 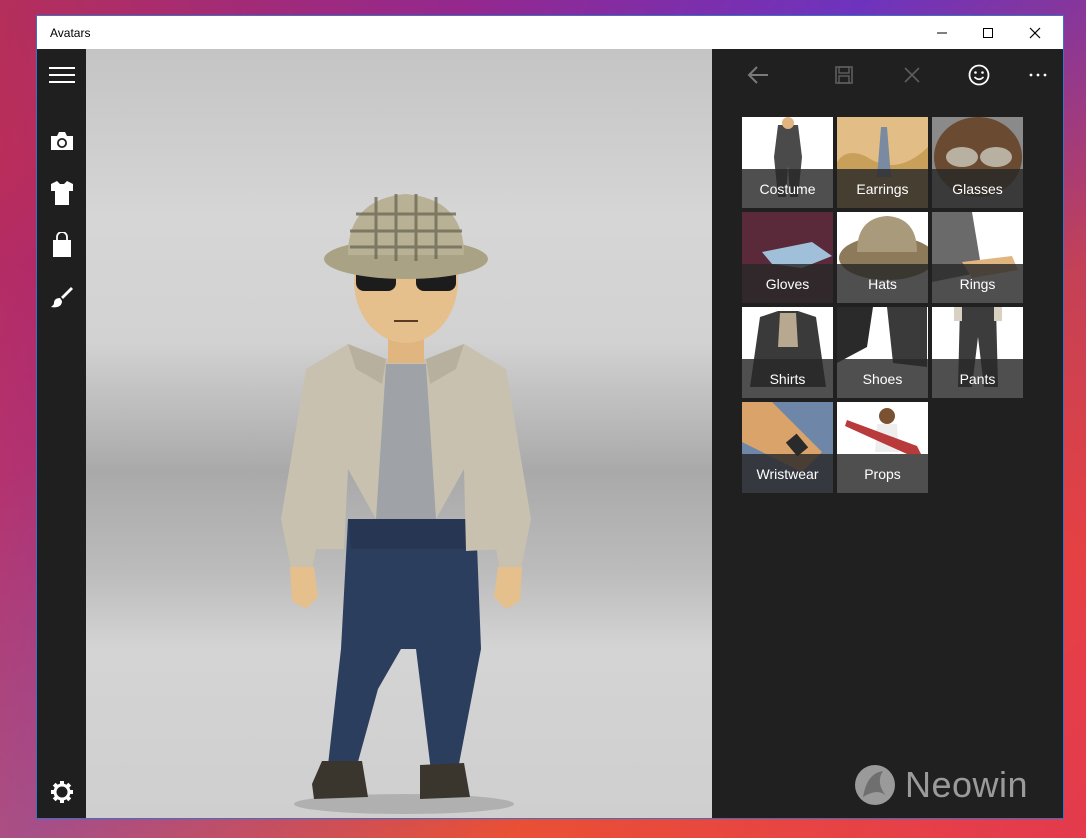 I want to click on tile-costume: Costume, so click(x=787, y=162).